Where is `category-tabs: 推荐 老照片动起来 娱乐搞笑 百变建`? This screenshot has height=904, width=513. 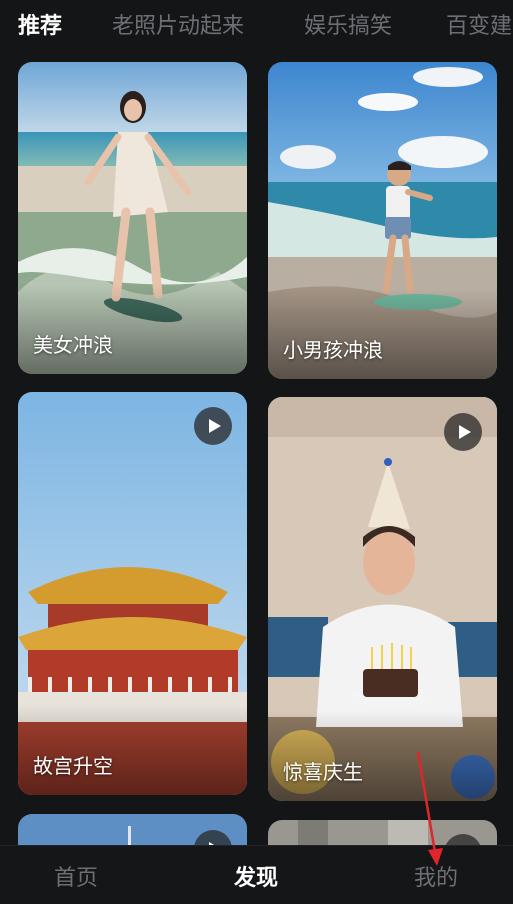 category-tabs: 推荐 老照片动起来 娱乐搞笑 百变建 is located at coordinates (256, 28).